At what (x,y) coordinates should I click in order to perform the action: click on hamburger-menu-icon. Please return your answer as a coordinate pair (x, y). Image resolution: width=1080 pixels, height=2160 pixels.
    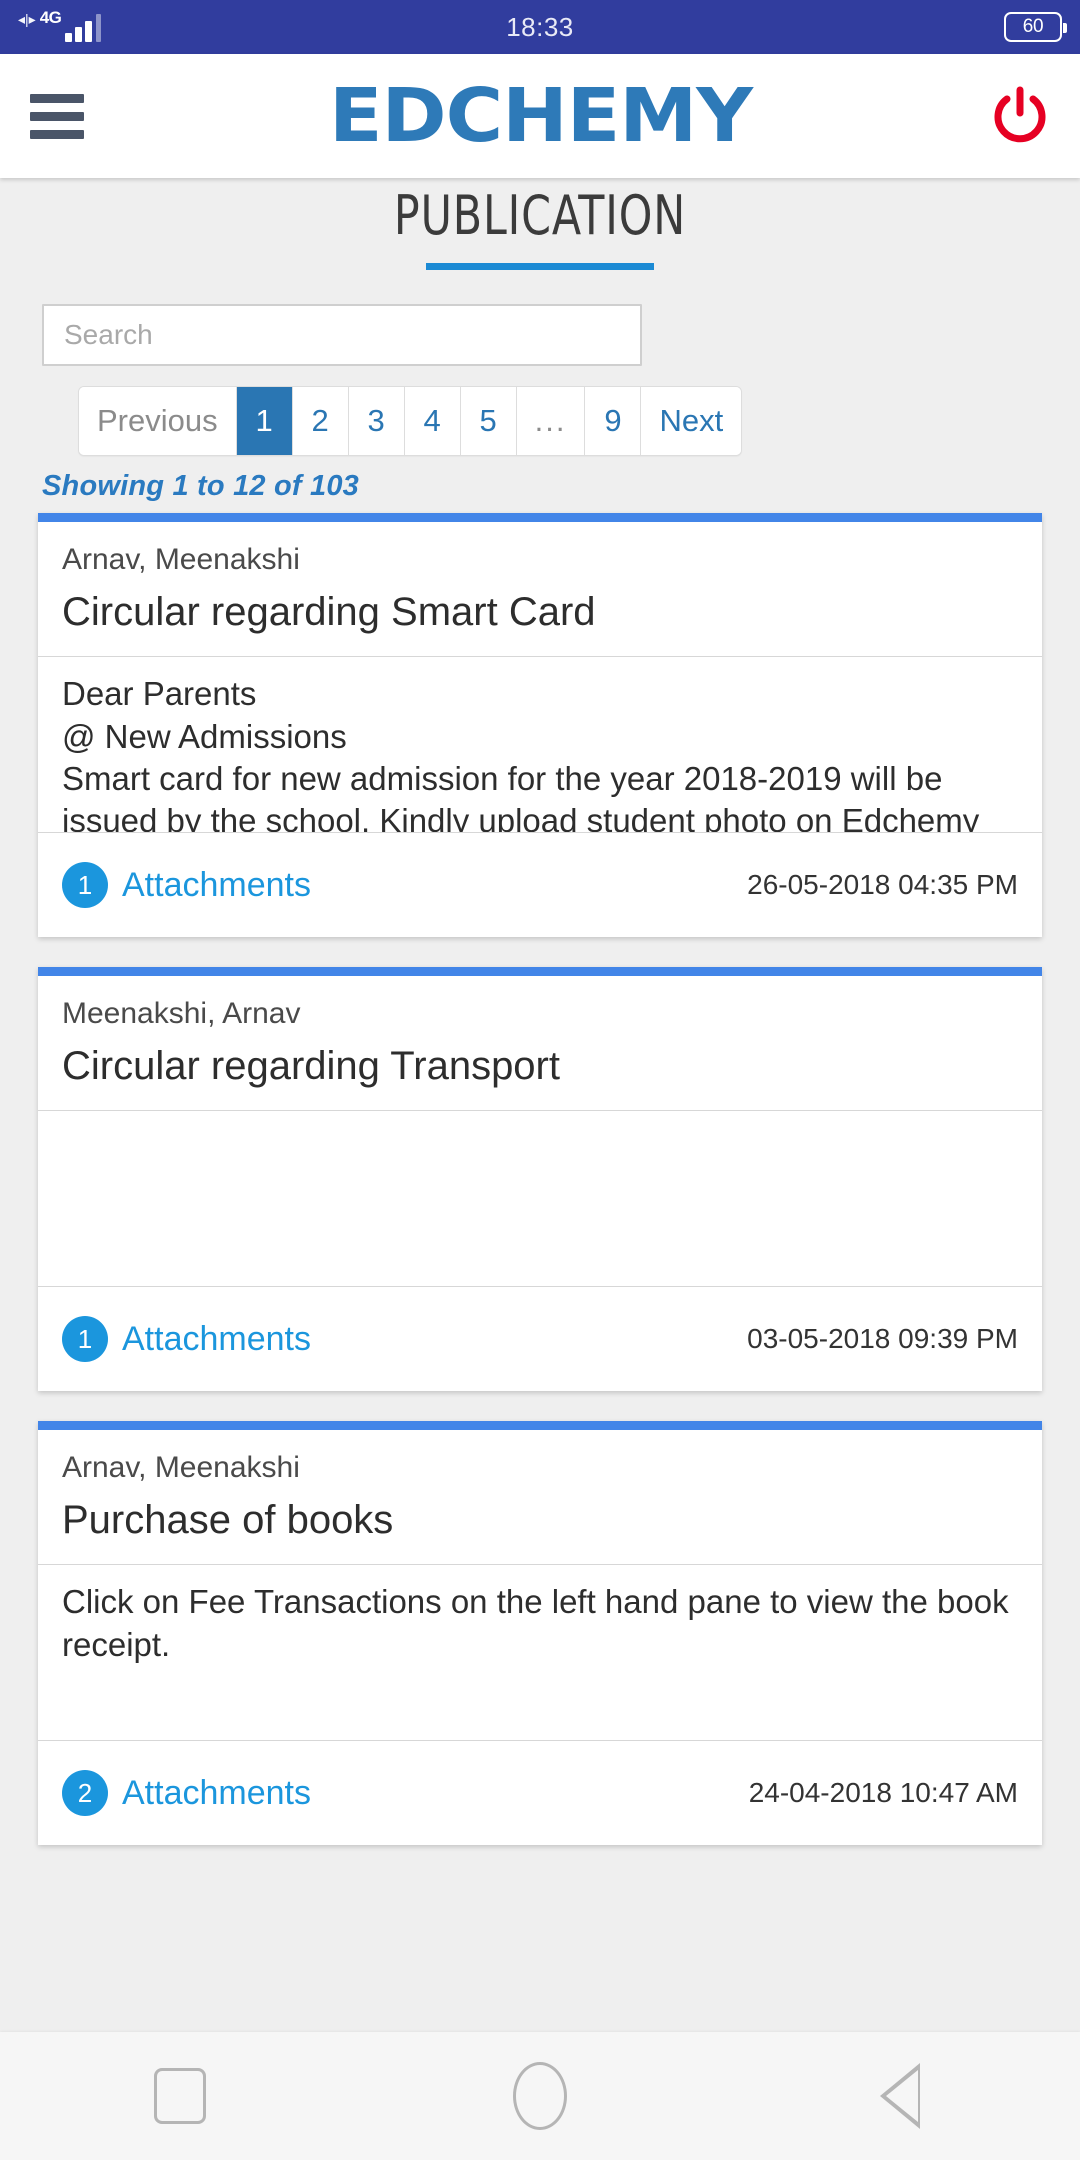
    Looking at the image, I should click on (59, 116).